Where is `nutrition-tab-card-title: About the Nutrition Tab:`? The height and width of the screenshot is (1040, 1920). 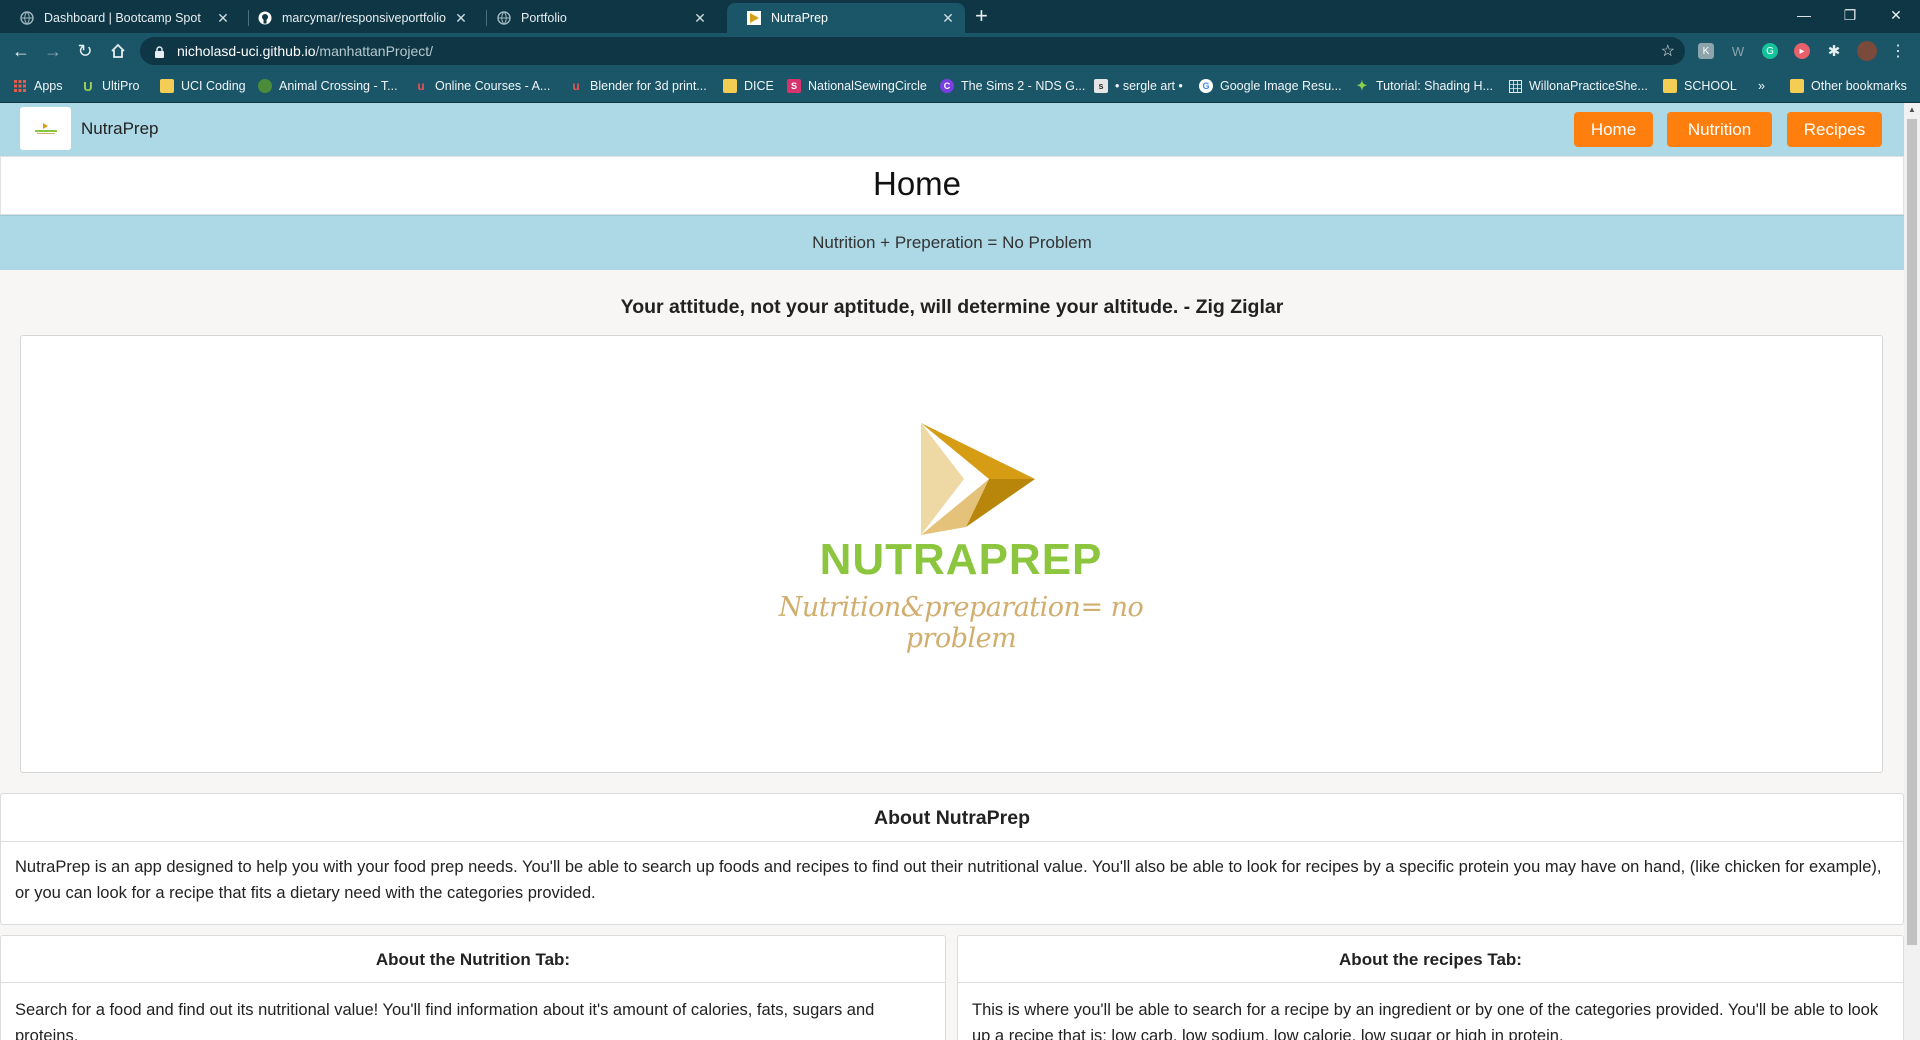
nutrition-tab-card-title: About the Nutrition Tab: is located at coordinates (473, 959).